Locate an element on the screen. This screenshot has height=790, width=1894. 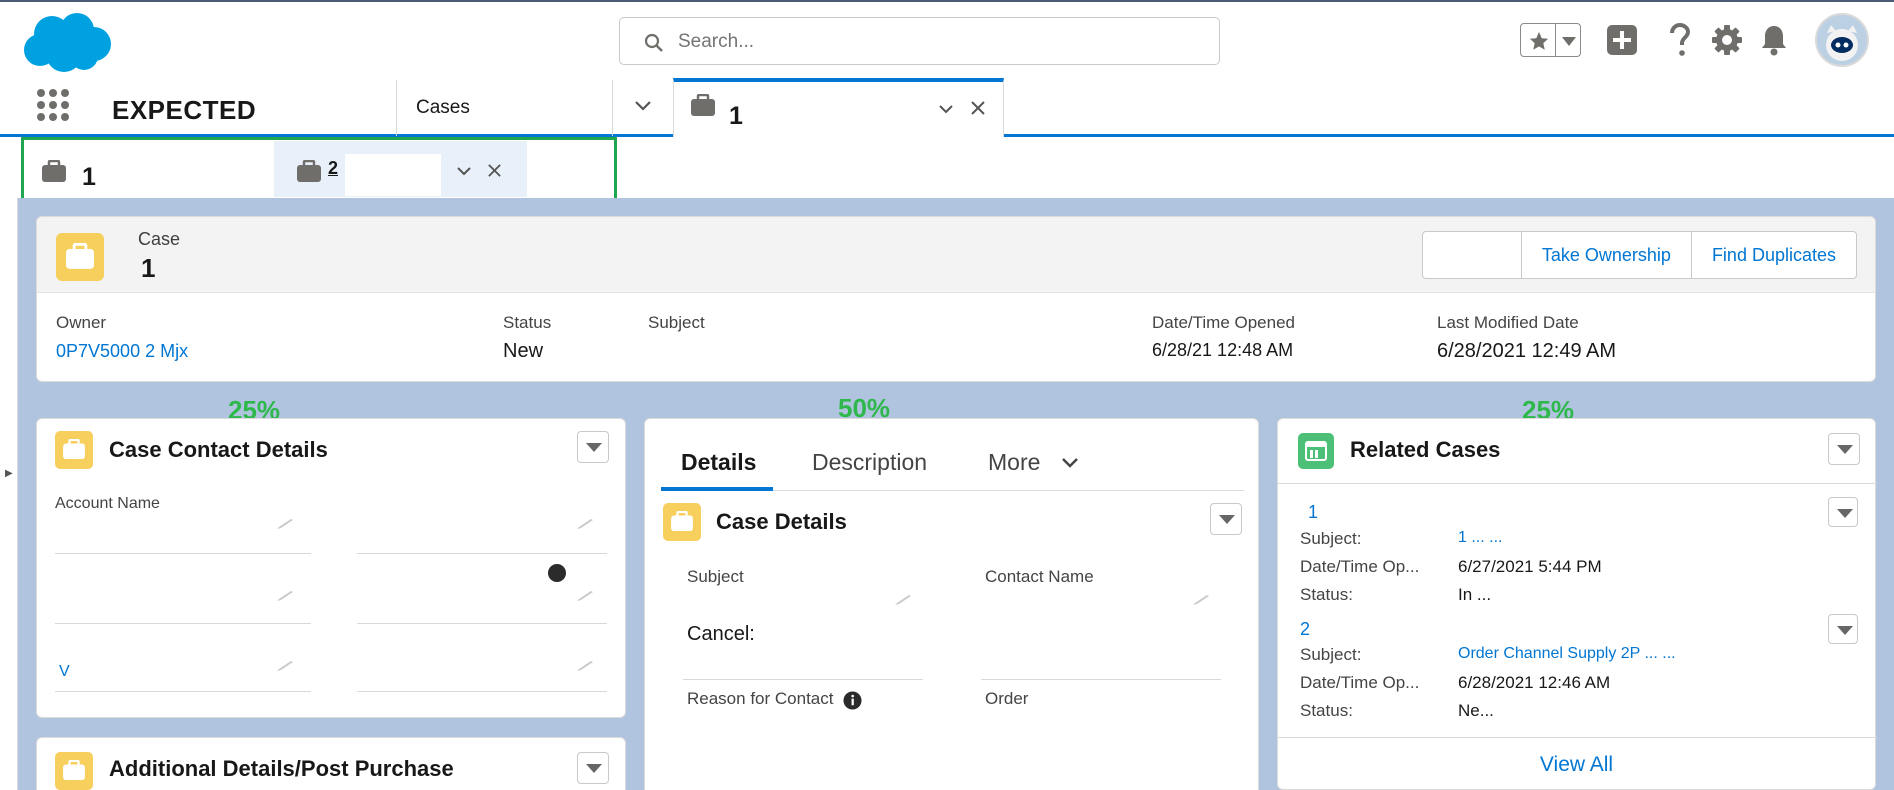
notifications-bell-icon is located at coordinates (1774, 40).